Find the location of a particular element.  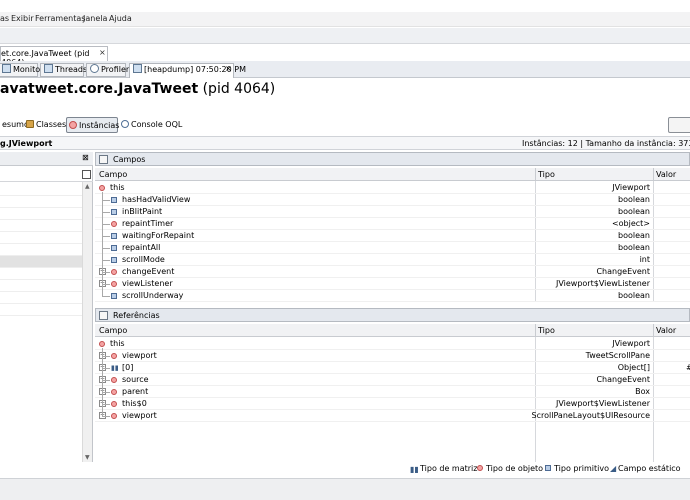

field-type: JViewport$ViewListener is located at coordinates (602, 403).